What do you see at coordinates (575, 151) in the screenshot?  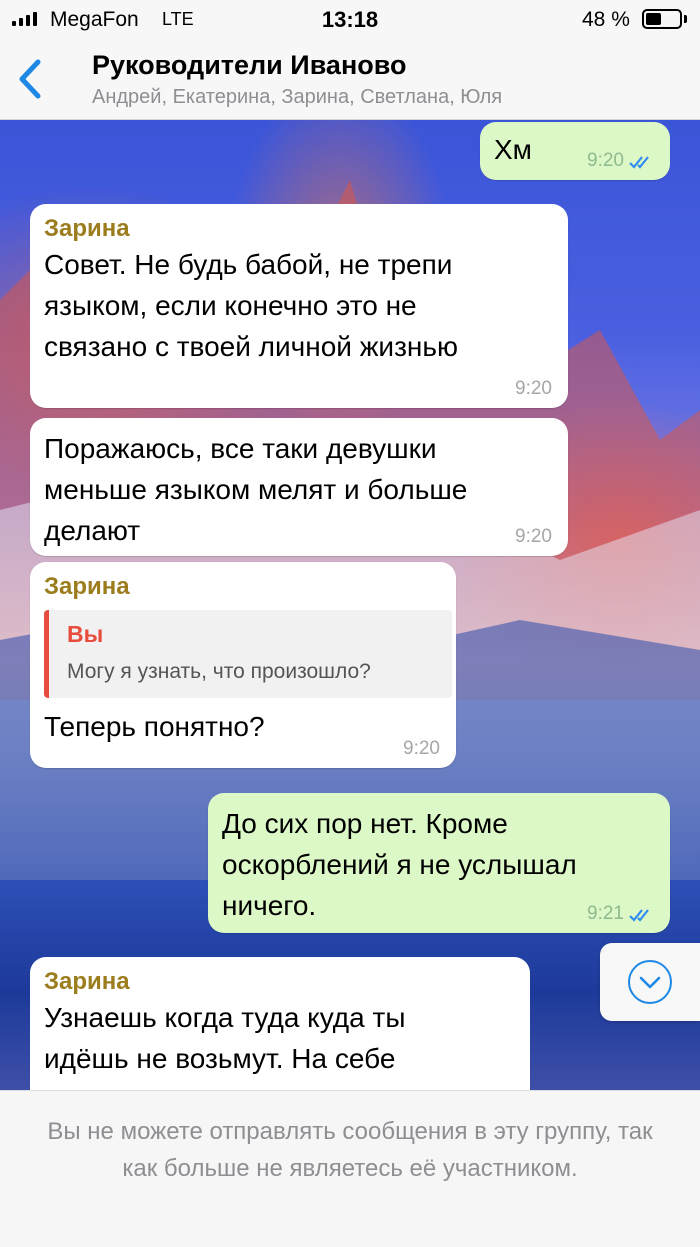 I see `message-bubble-outgoing: Хм 9:20` at bounding box center [575, 151].